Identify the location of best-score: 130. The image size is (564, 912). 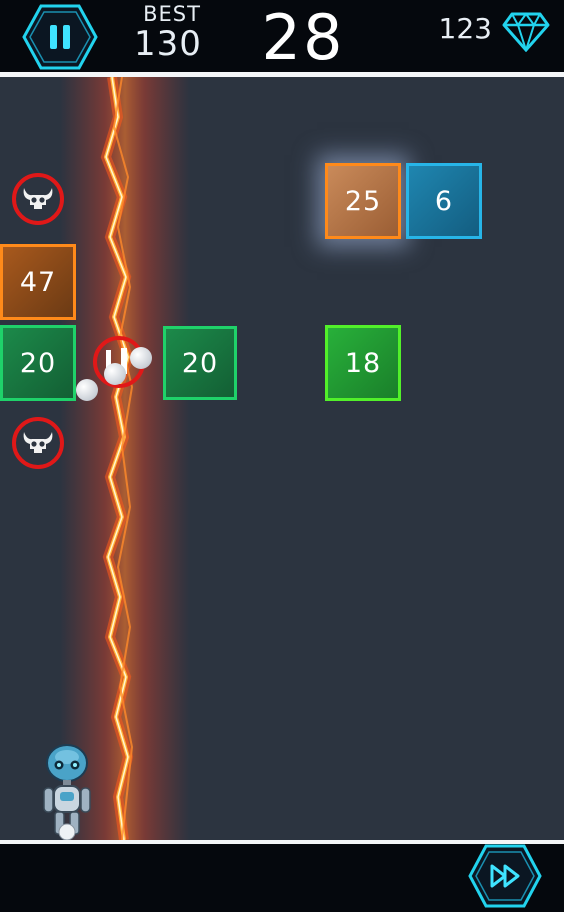
(168, 44).